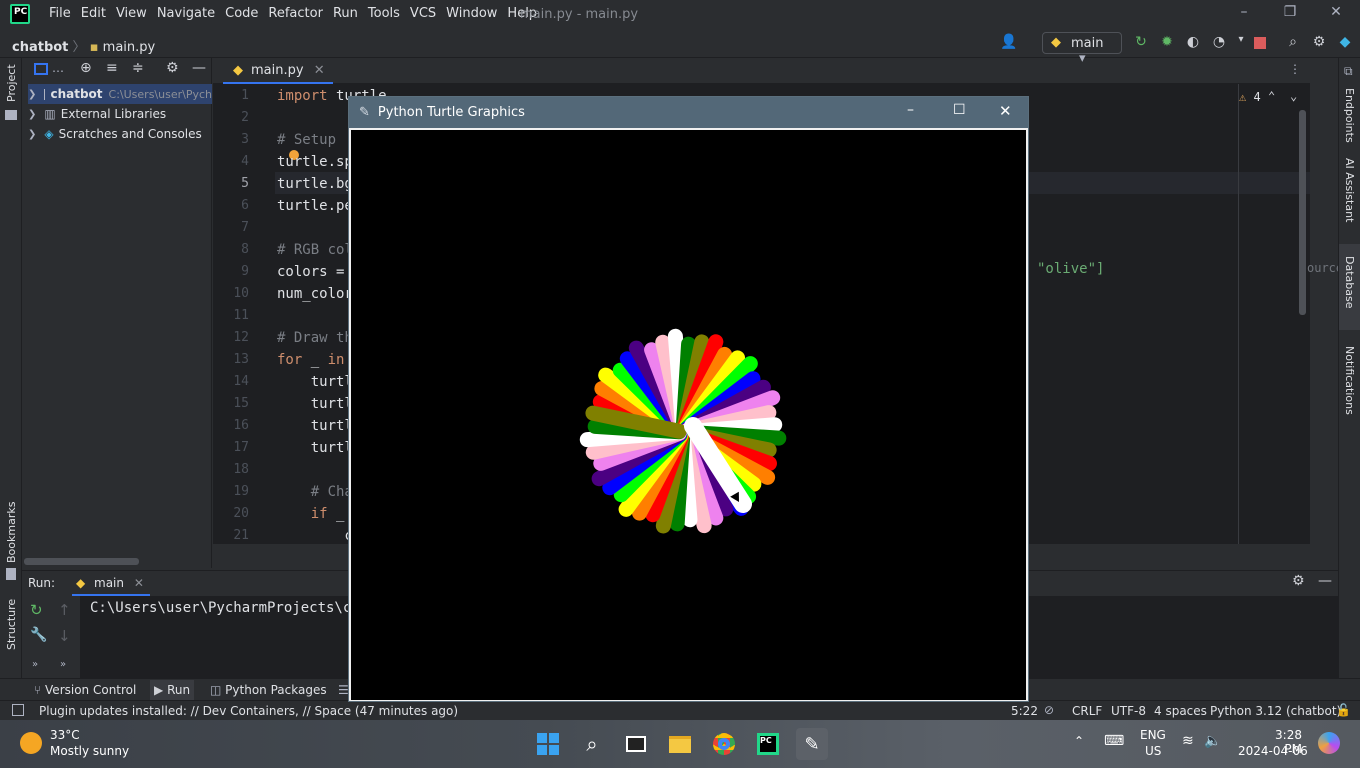 Image resolution: width=1360 pixels, height=768 pixels. What do you see at coordinates (60, 13) in the screenshot?
I see `menu-file: File` at bounding box center [60, 13].